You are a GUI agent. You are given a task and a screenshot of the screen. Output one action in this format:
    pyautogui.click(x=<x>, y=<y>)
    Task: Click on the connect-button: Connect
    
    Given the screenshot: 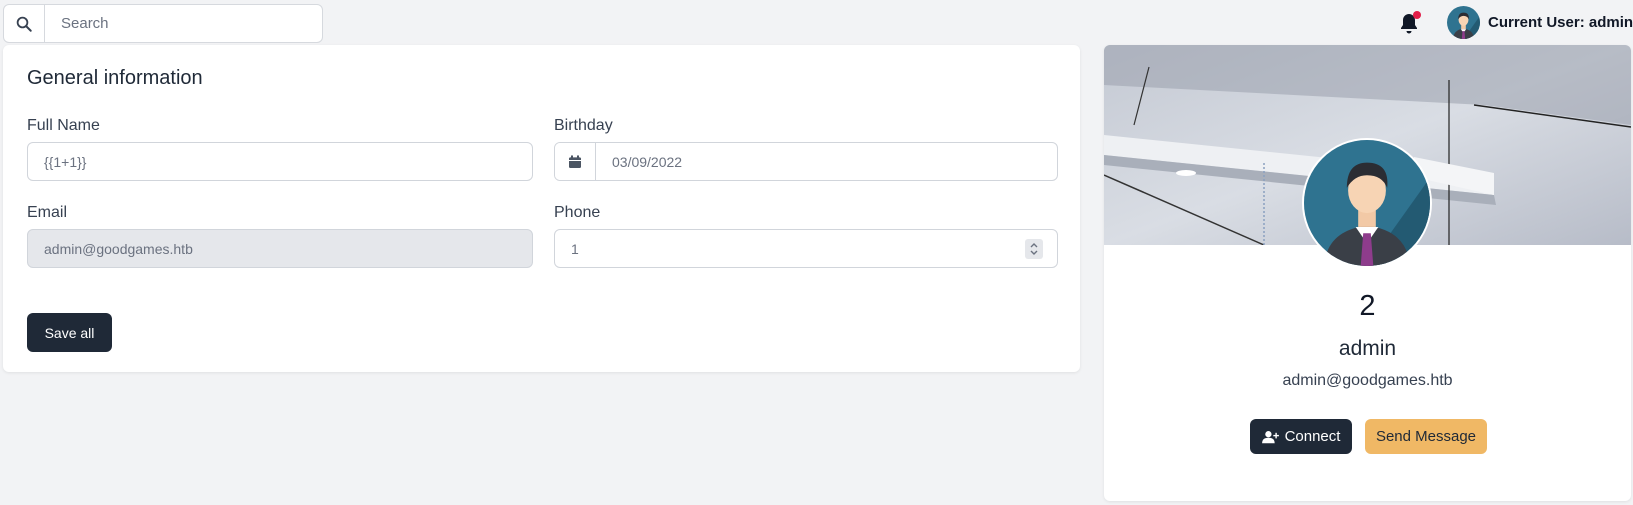 What is the action you would take?
    pyautogui.click(x=1301, y=436)
    